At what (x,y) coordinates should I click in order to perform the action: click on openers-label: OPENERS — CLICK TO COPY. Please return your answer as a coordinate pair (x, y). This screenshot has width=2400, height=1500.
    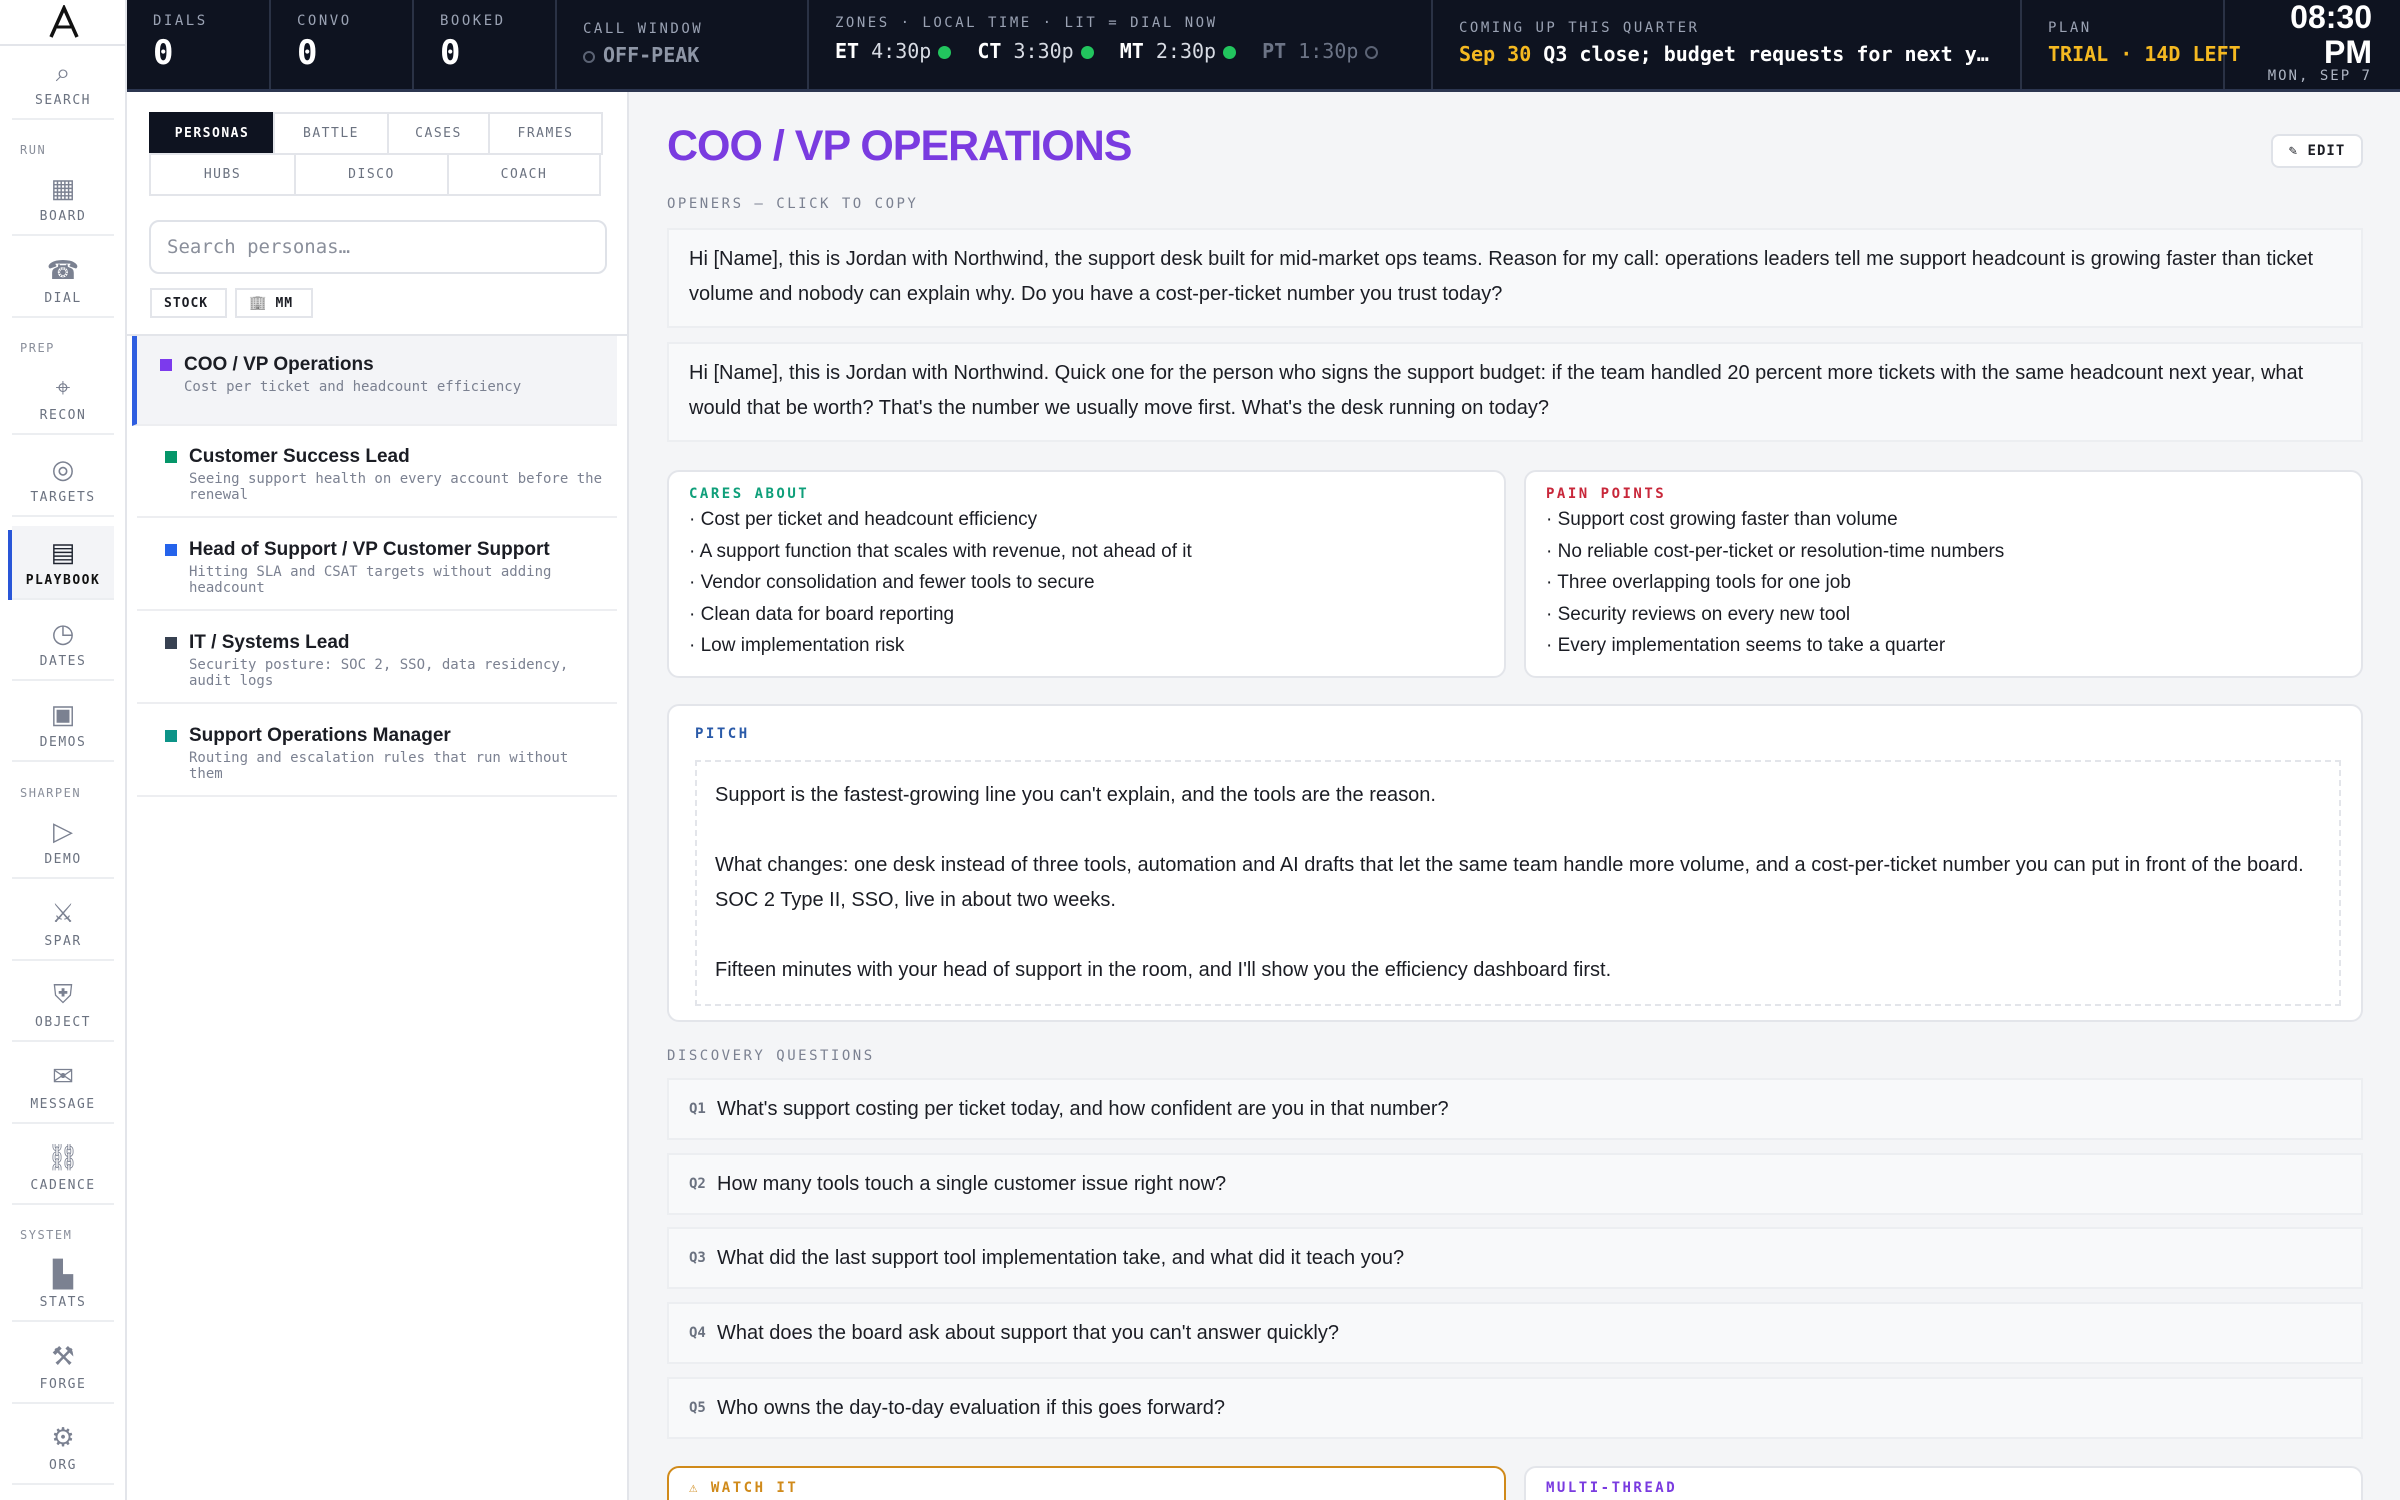
    Looking at the image, I should click on (793, 204).